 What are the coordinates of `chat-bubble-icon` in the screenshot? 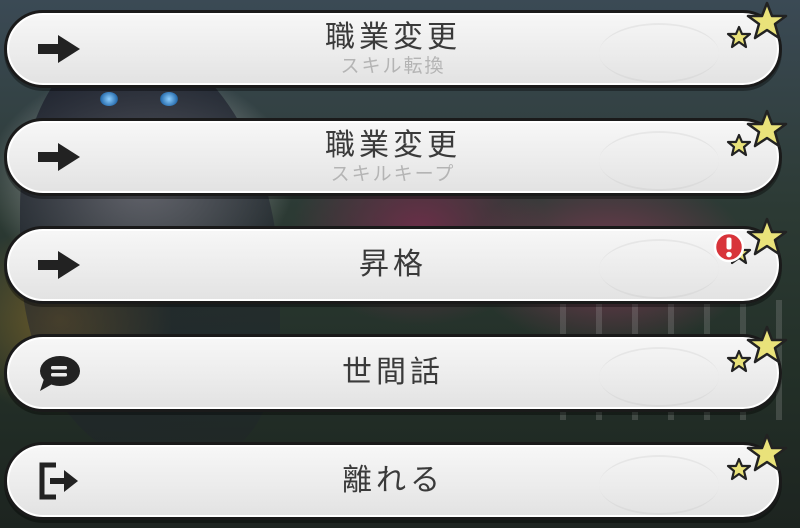 It's located at (59, 373).